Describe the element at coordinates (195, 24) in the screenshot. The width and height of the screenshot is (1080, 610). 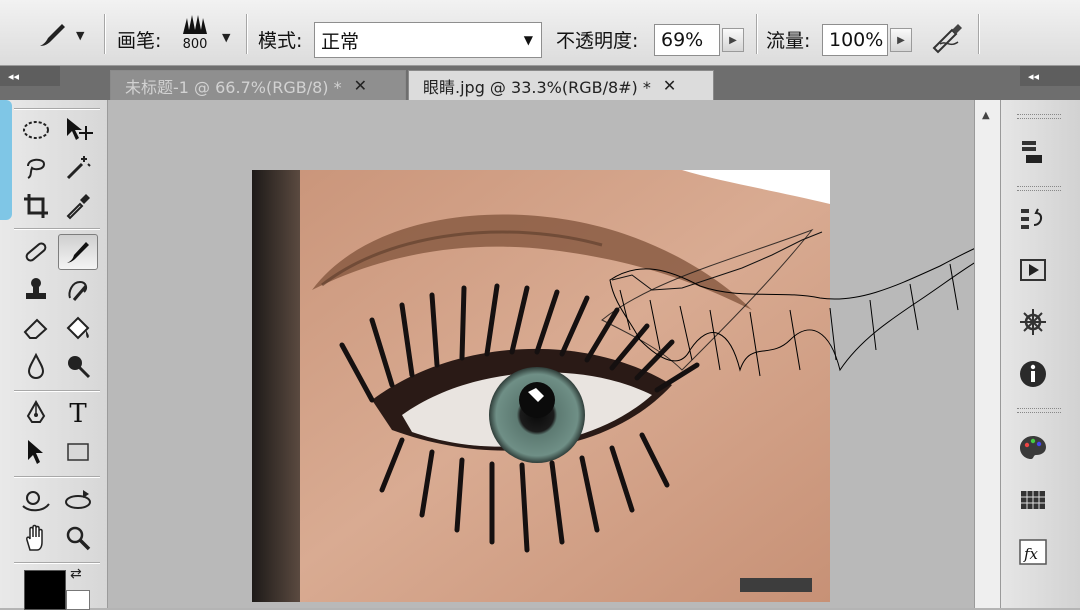
I see `brush-tip-icon` at that location.